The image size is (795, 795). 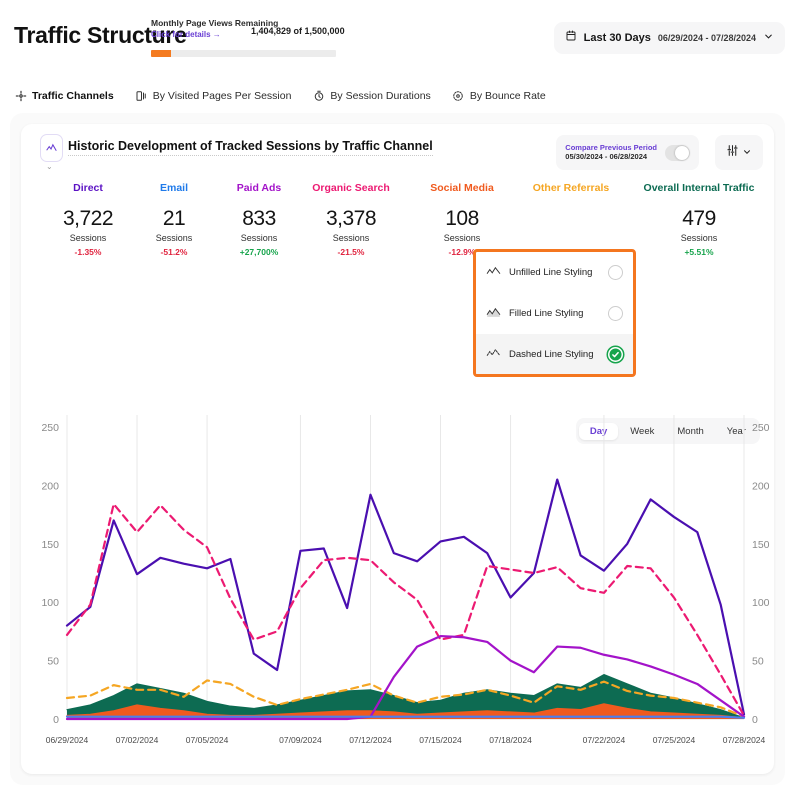 I want to click on calendar-icon, so click(x=571, y=38).